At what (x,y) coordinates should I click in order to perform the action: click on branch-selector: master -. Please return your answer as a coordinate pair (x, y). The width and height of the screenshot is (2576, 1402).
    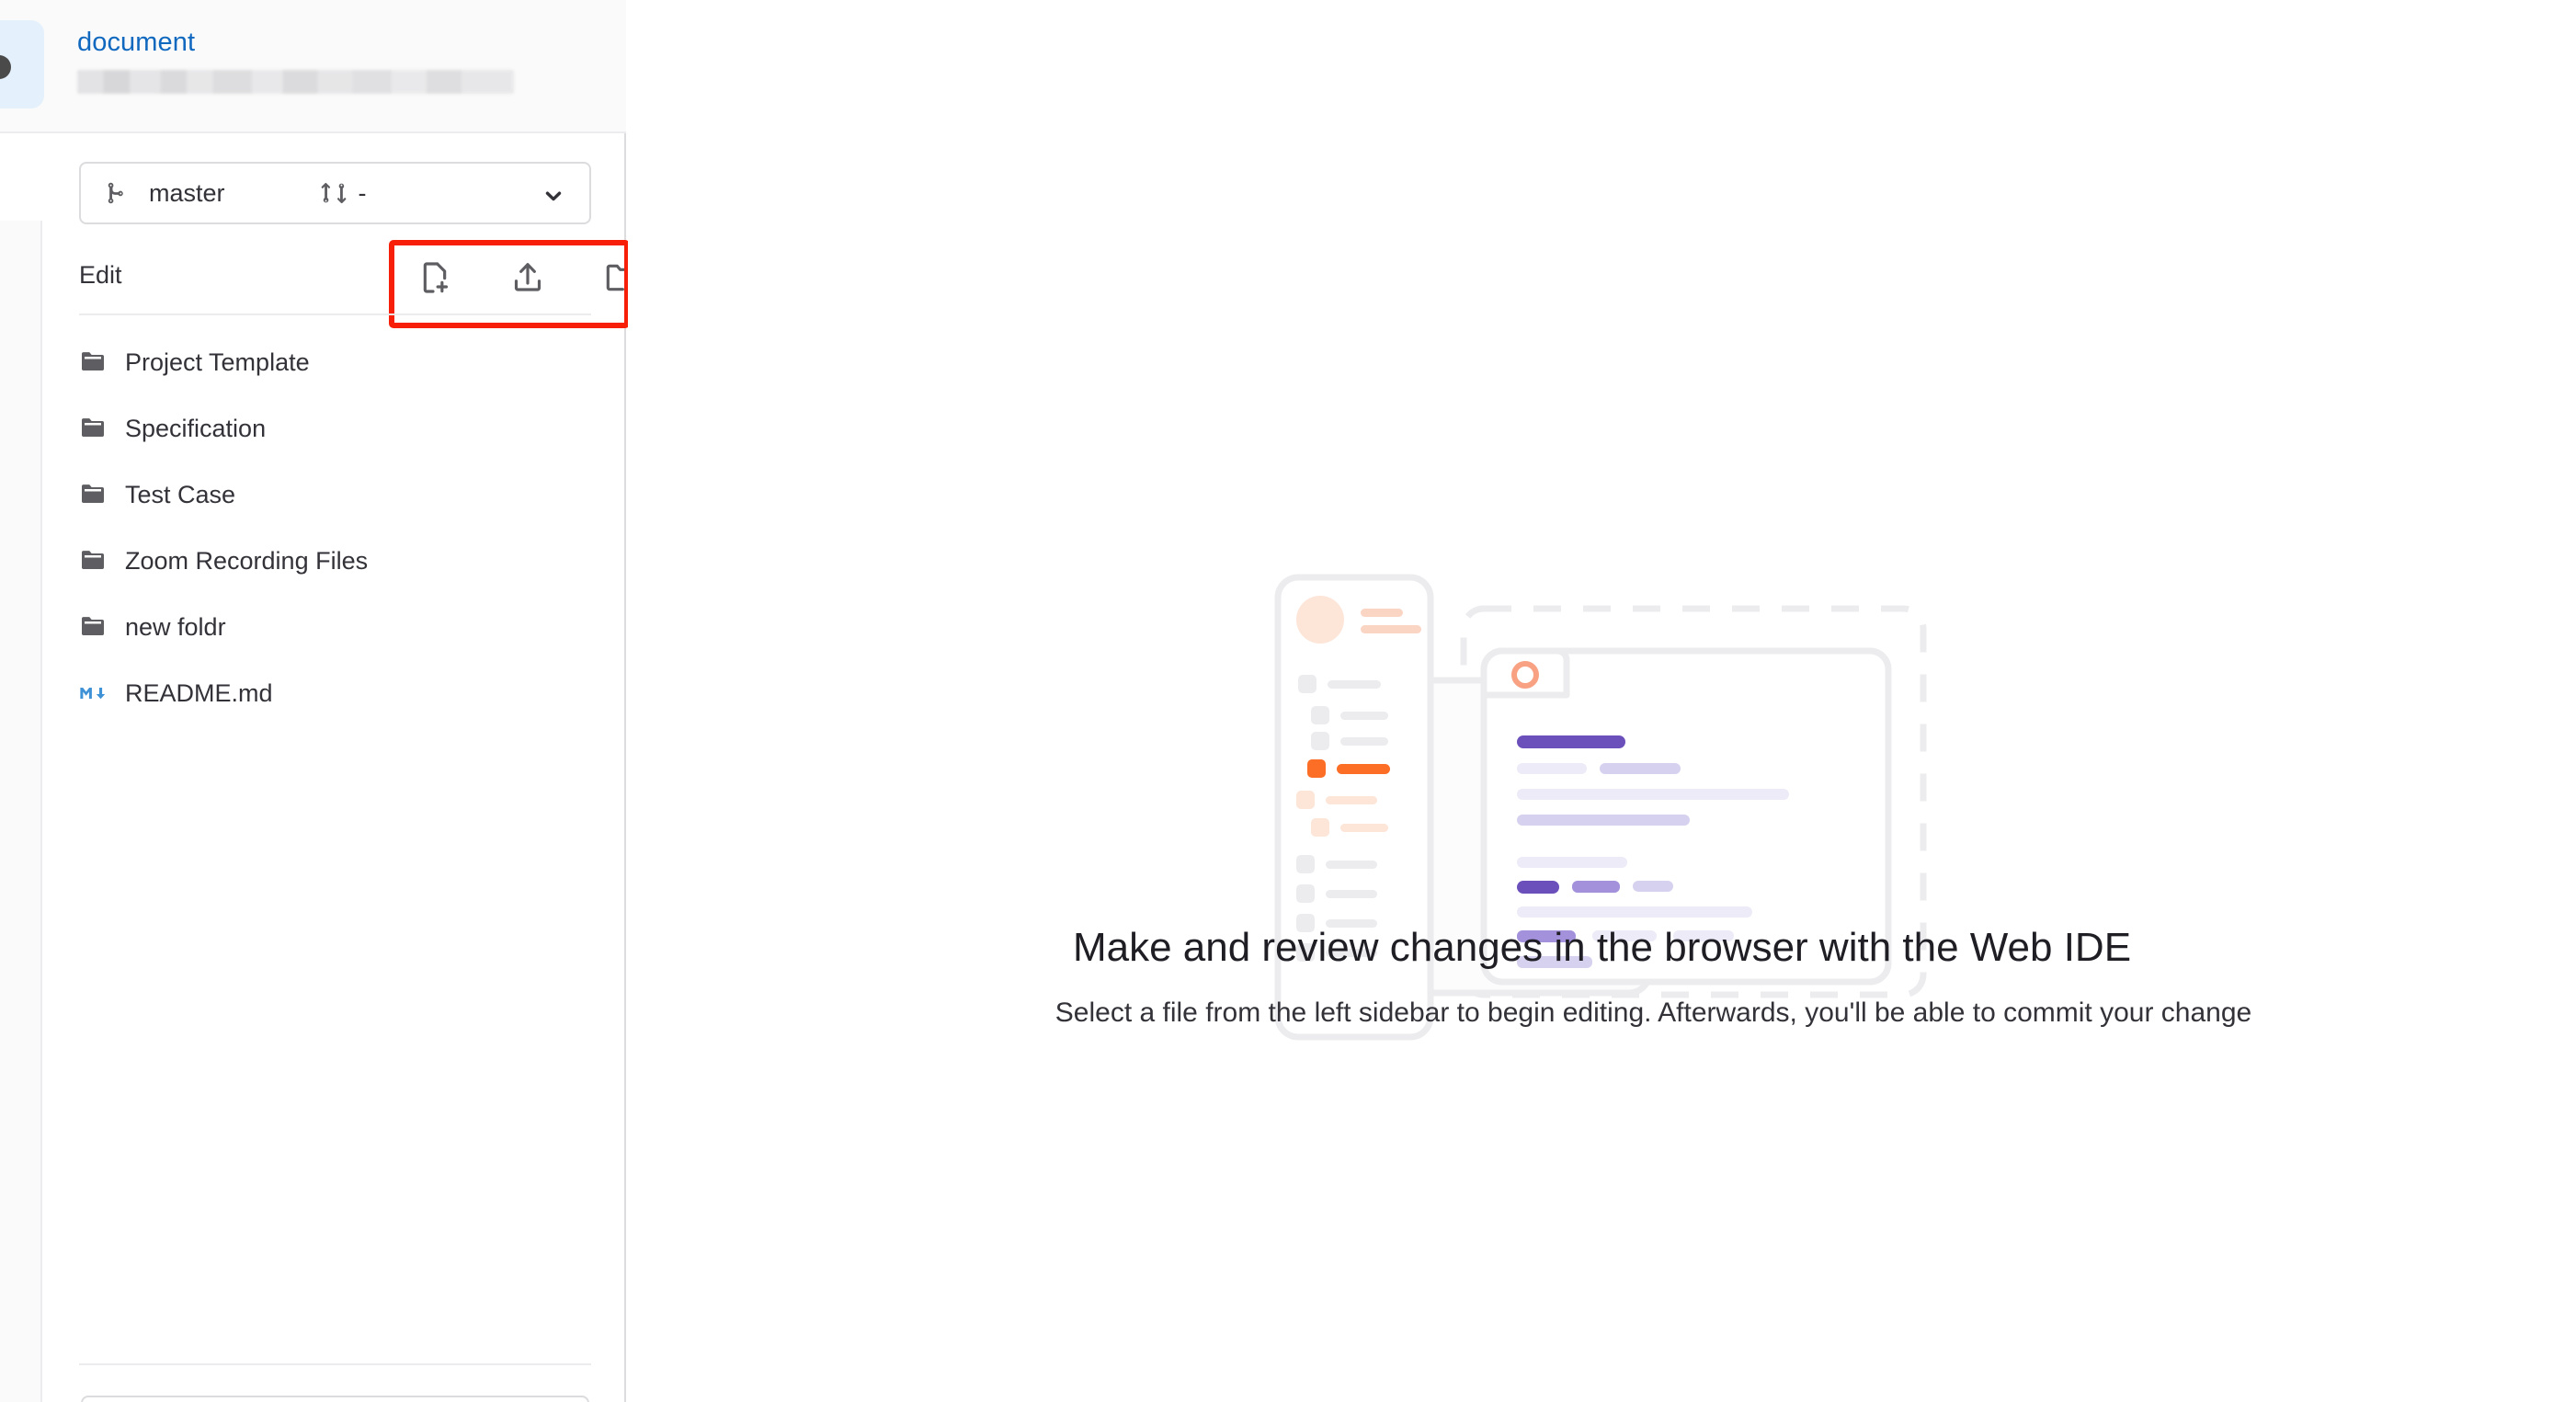
    Looking at the image, I should click on (335, 193).